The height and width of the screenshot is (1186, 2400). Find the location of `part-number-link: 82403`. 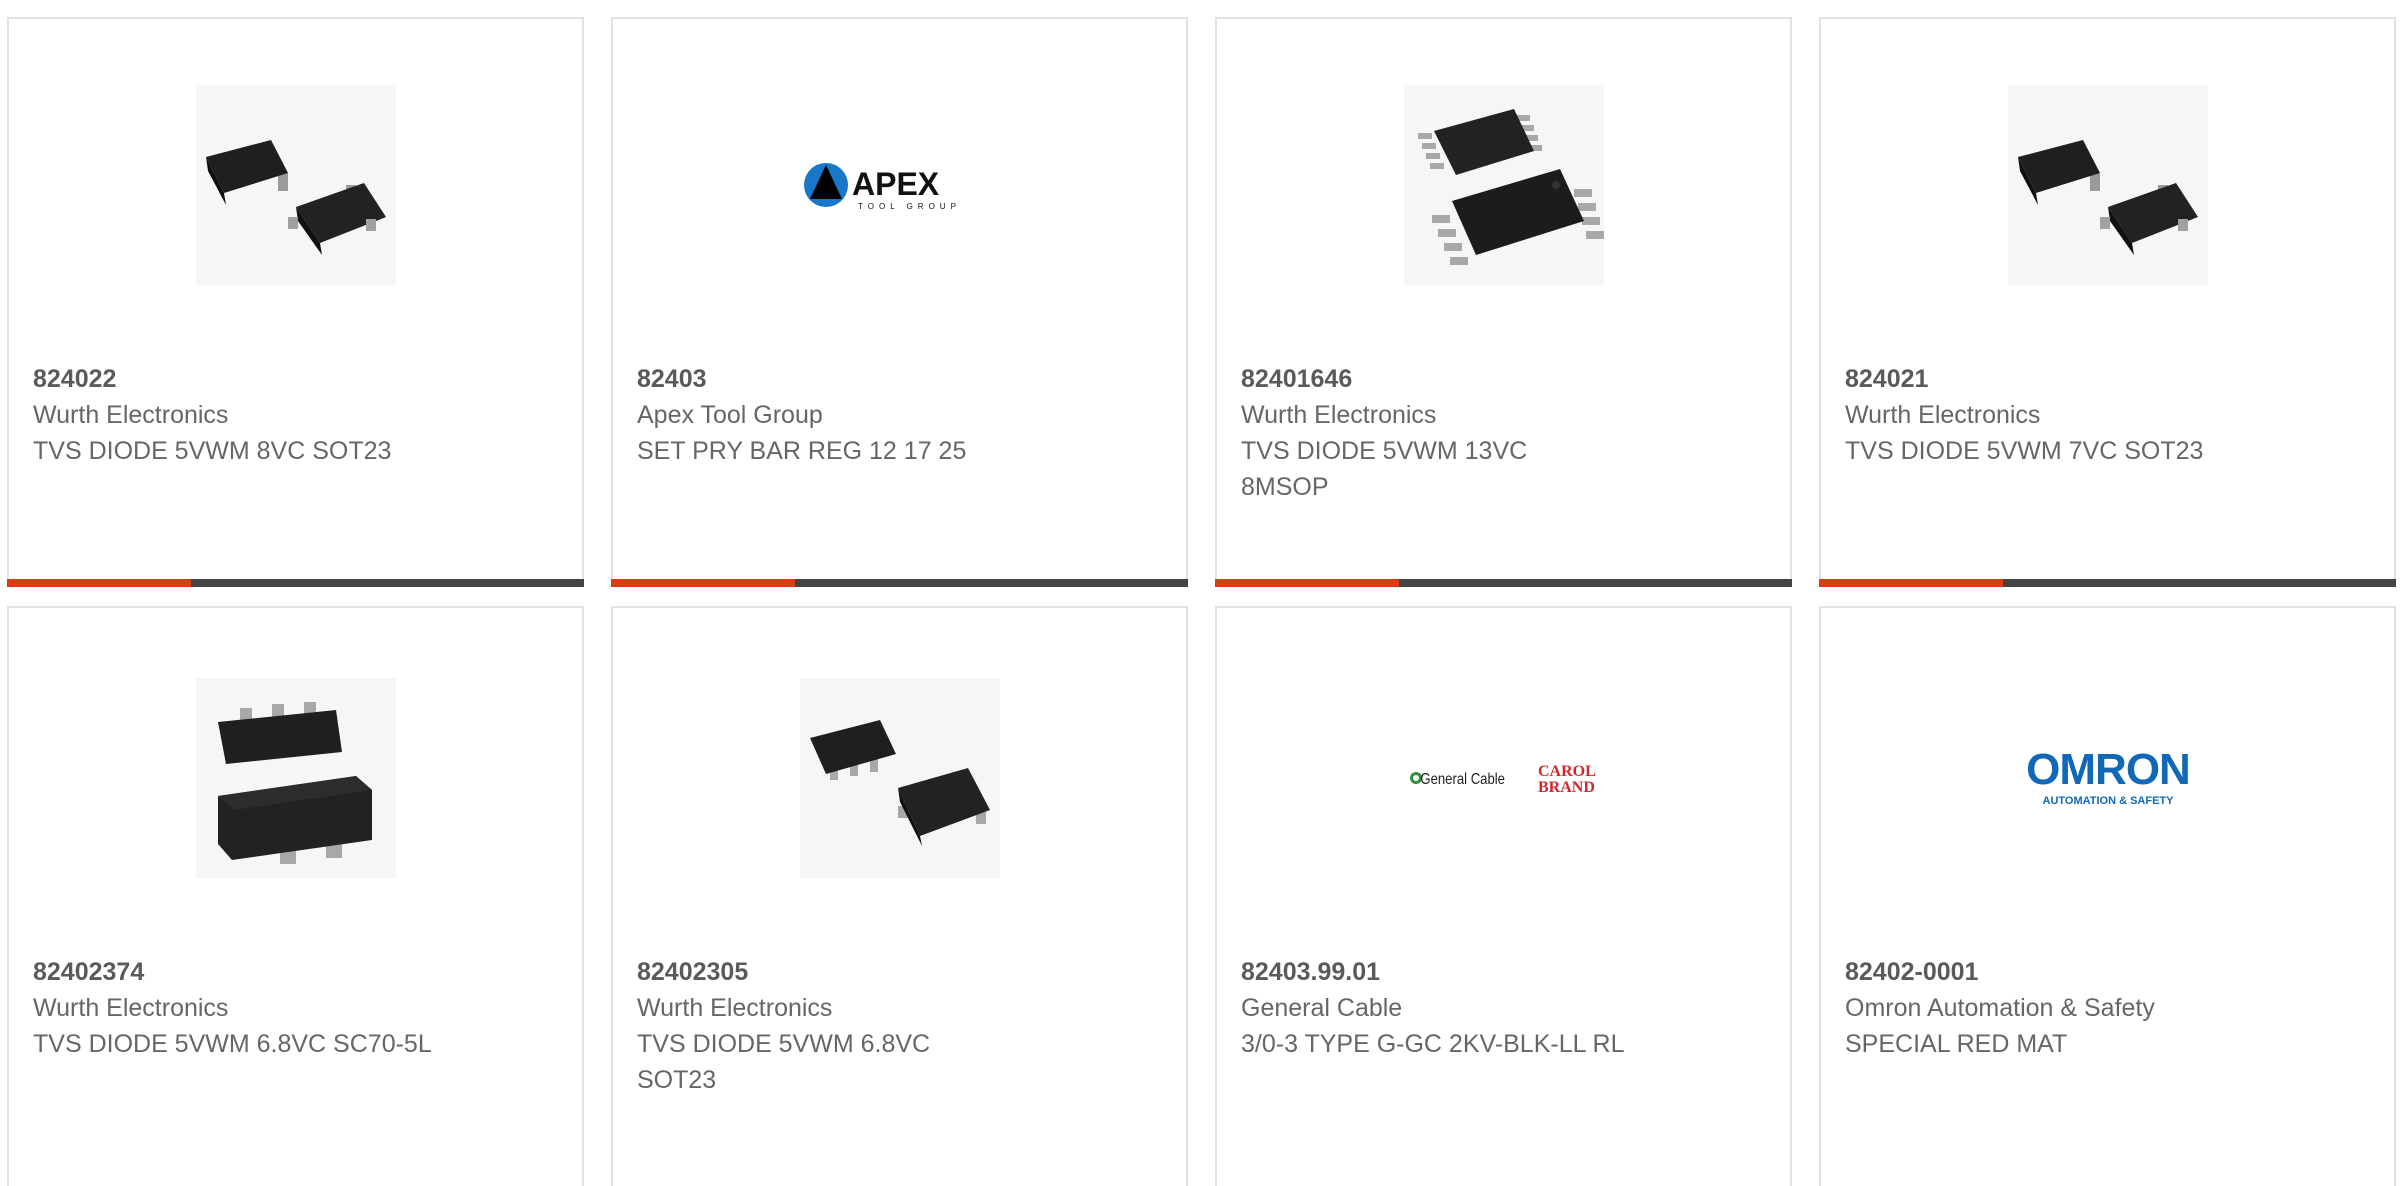

part-number-link: 82403 is located at coordinates (847, 379).